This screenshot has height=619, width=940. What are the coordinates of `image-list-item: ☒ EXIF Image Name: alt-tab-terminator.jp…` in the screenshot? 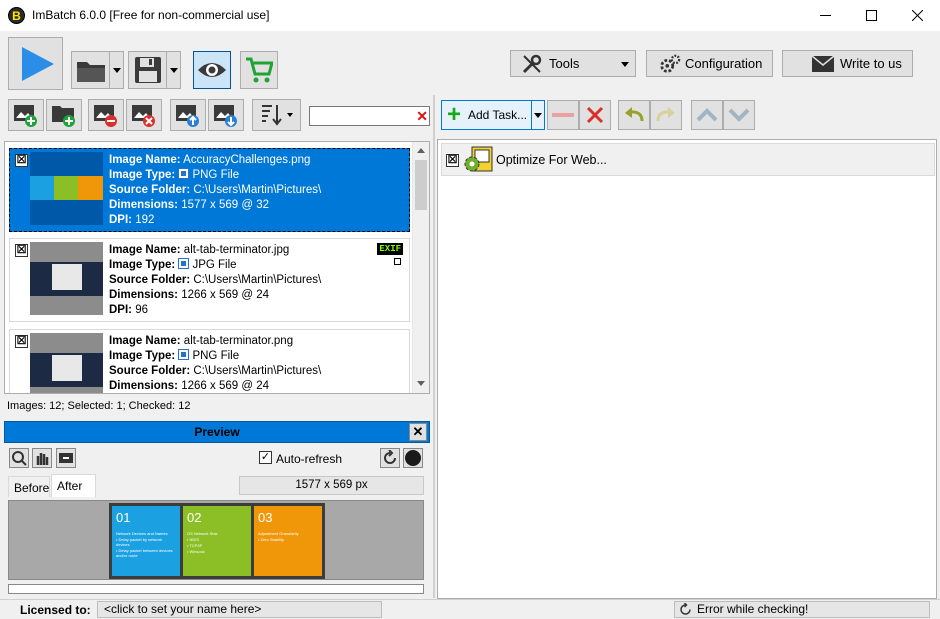 It's located at (209, 280).